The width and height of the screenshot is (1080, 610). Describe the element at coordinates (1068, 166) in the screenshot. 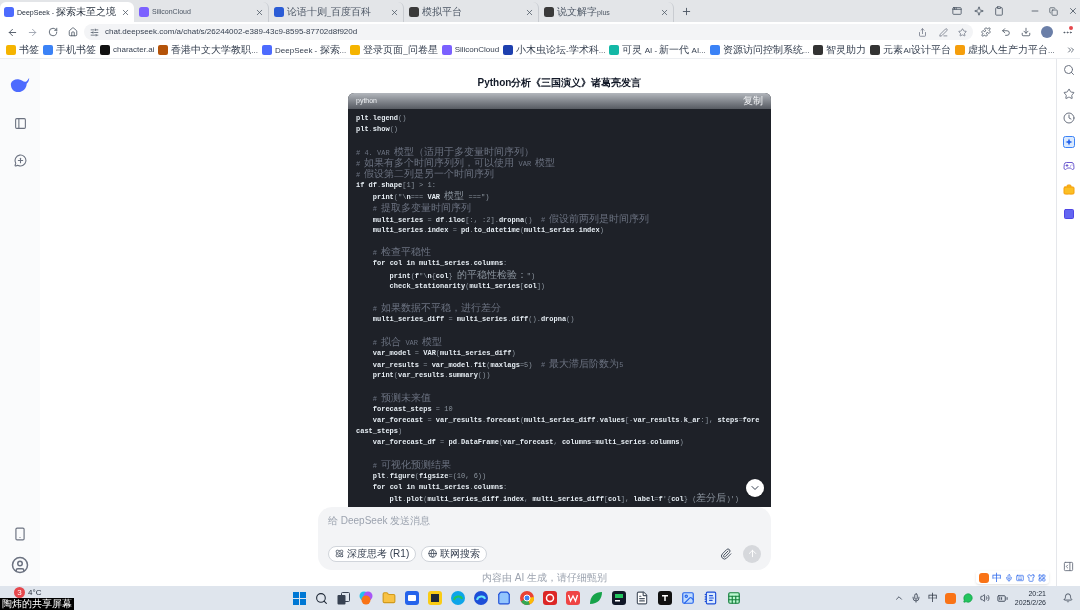

I see `gamepad-icon` at that location.